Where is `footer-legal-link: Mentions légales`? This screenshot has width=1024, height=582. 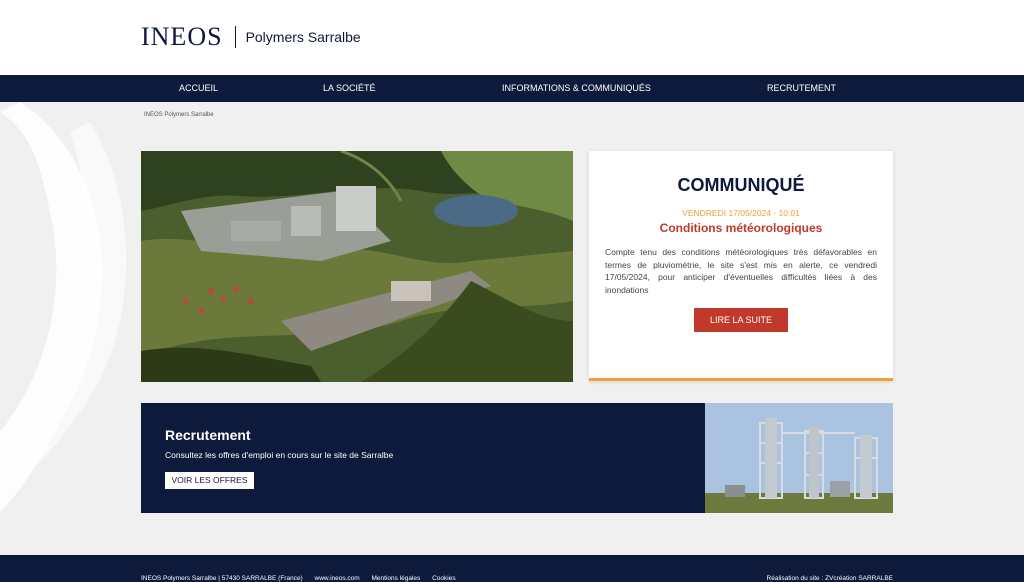
footer-legal-link: Mentions légales is located at coordinates (396, 578).